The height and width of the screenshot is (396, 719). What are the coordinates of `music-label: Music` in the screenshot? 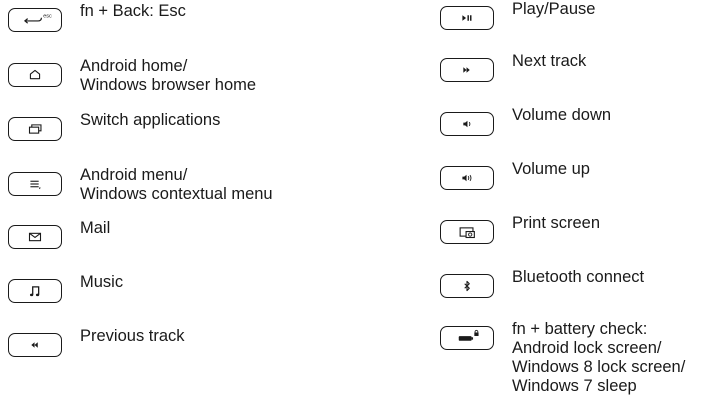 It's located at (102, 282).